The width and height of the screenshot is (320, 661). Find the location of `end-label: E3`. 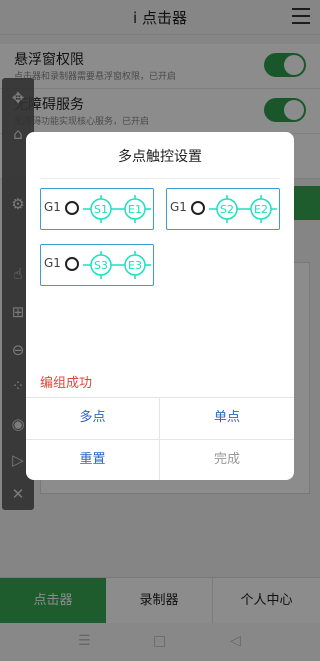

end-label: E3 is located at coordinates (135, 265).